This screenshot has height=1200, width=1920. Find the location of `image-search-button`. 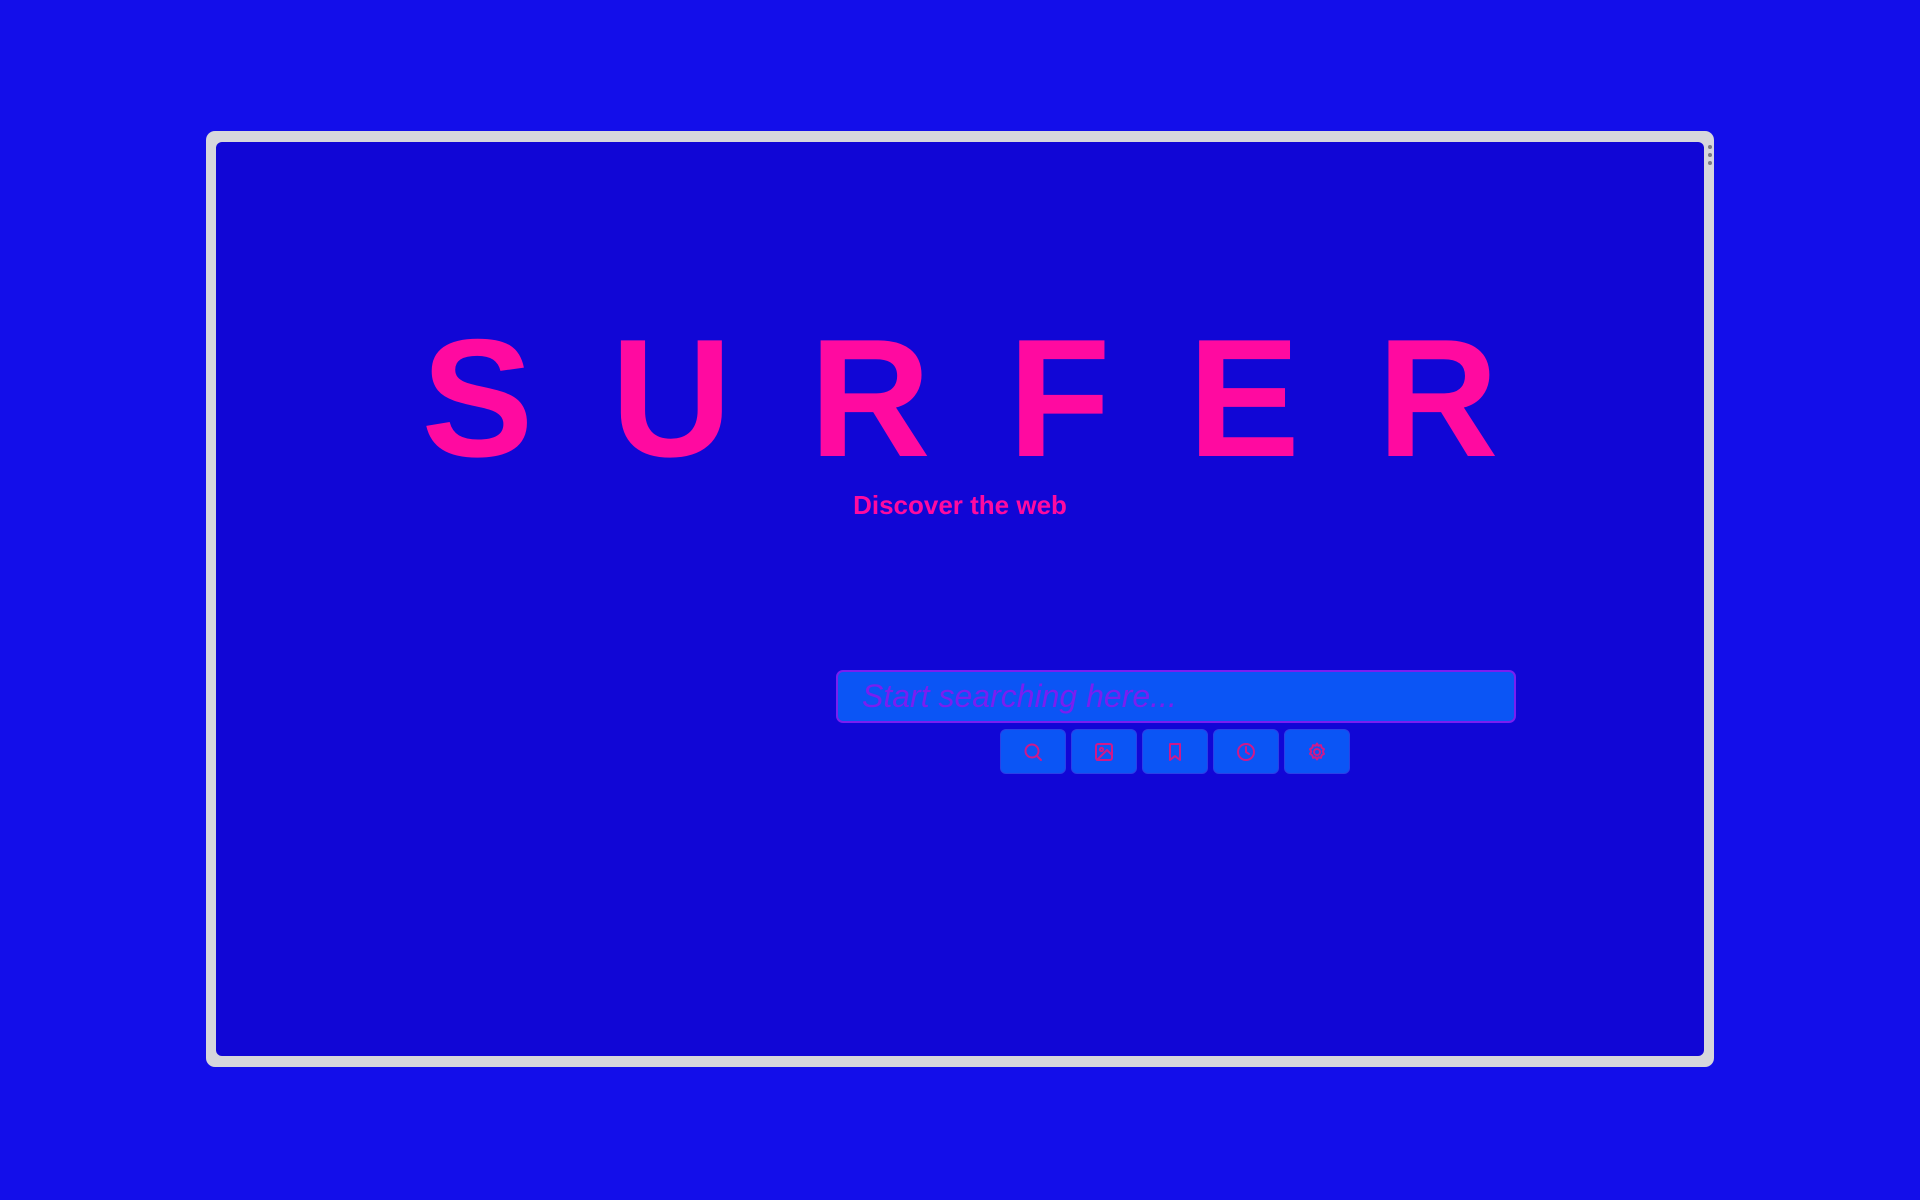

image-search-button is located at coordinates (1104, 751).